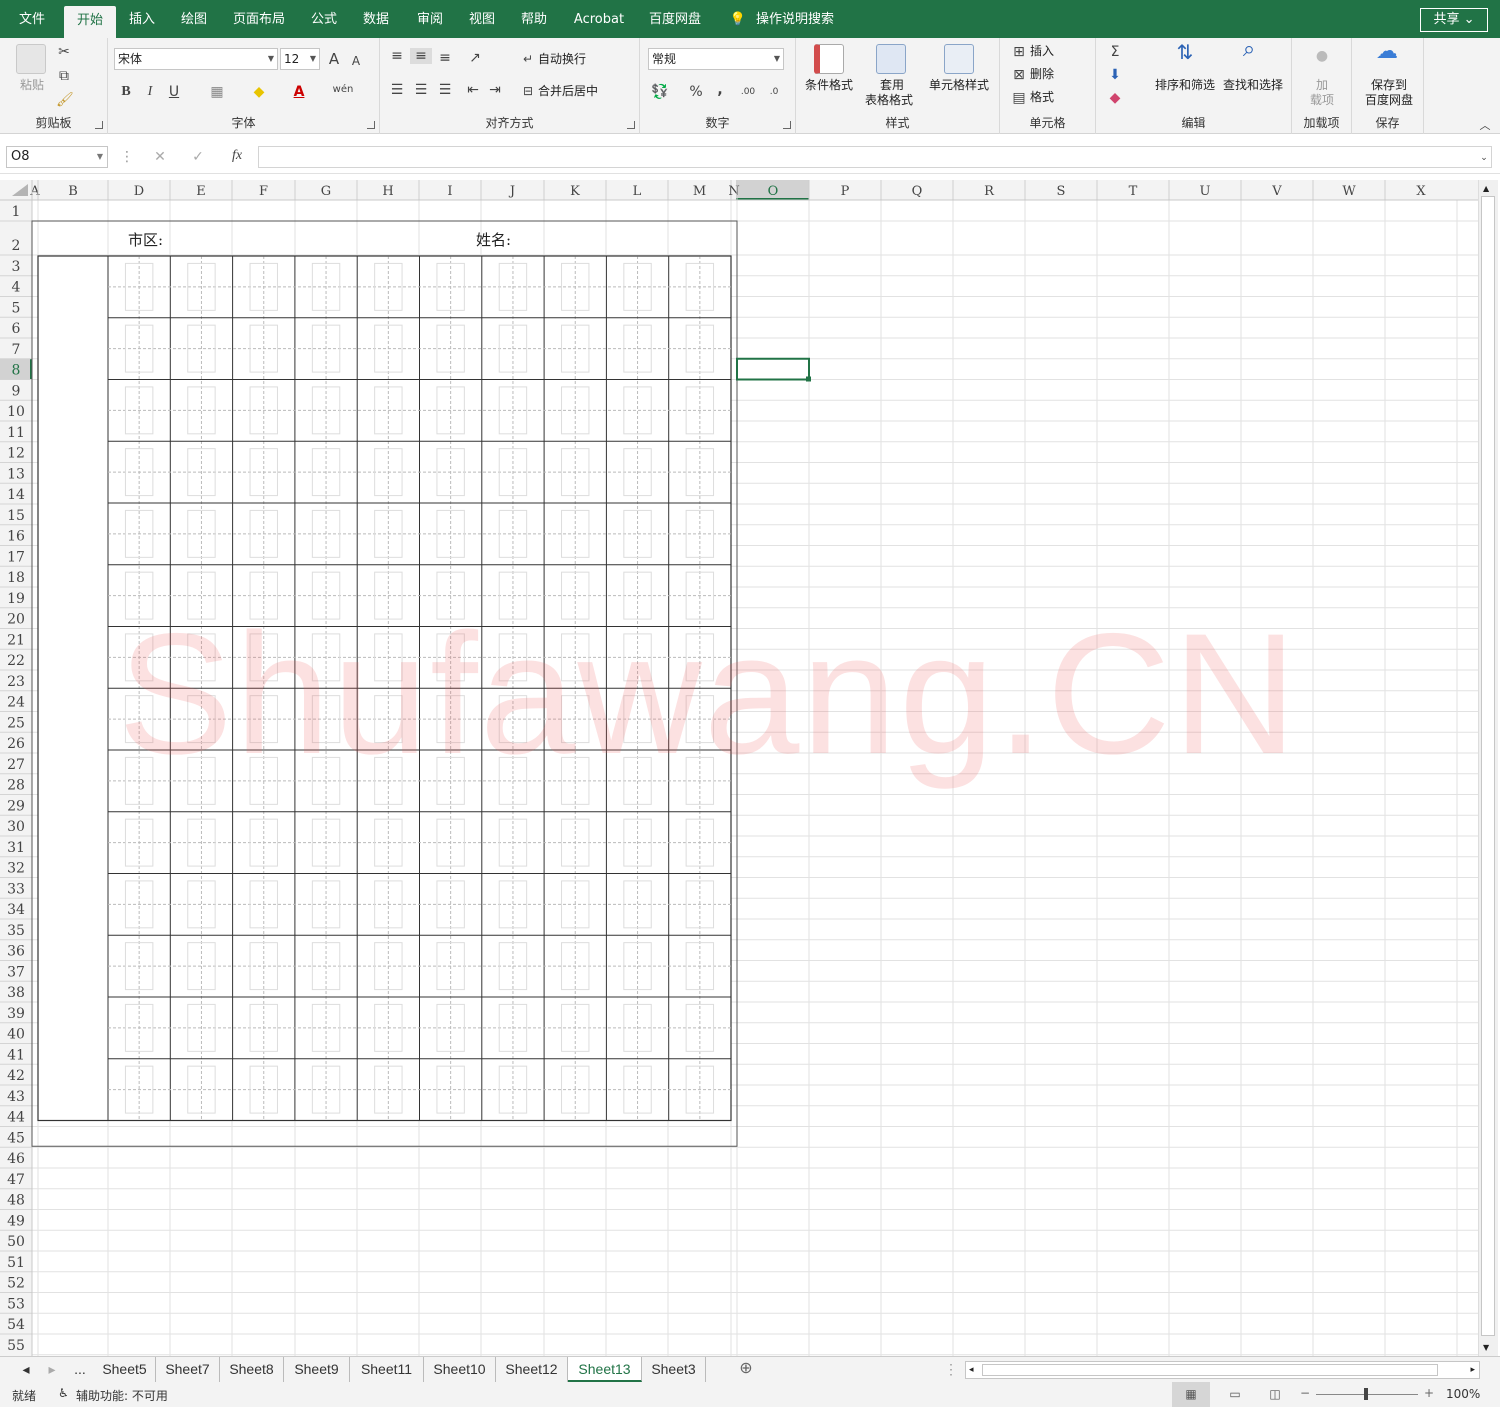 This screenshot has width=1500, height=1407. Describe the element at coordinates (1322, 85) in the screenshot. I see `addins-label-1: 加` at that location.